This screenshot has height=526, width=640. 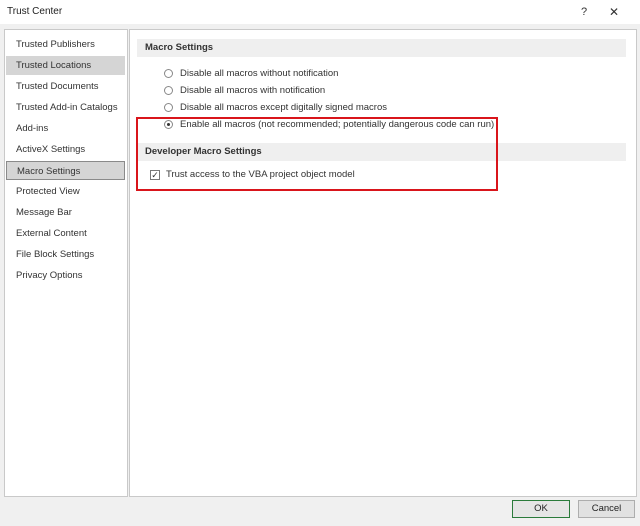 What do you see at coordinates (253, 90) in the screenshot?
I see `radio-label: Disable all macros with notification` at bounding box center [253, 90].